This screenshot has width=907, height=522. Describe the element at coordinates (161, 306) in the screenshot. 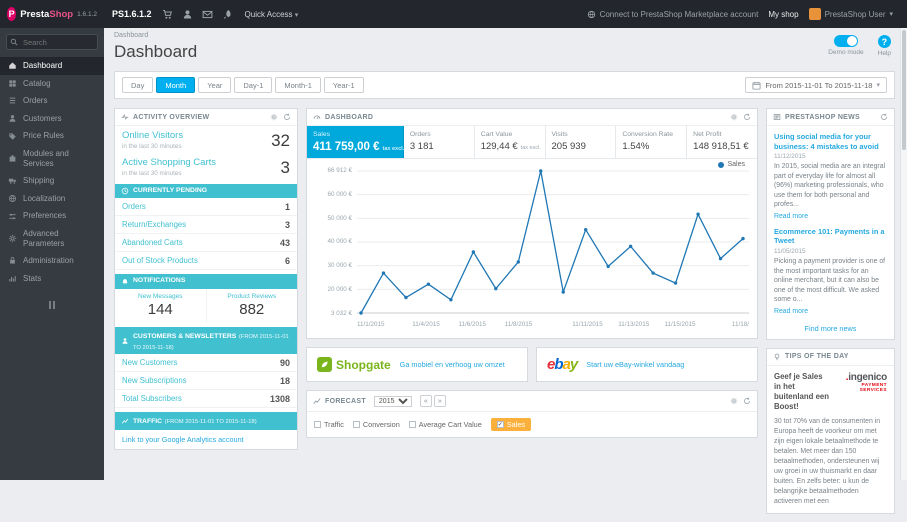

I see `new-messages-cell: New Messages144` at that location.